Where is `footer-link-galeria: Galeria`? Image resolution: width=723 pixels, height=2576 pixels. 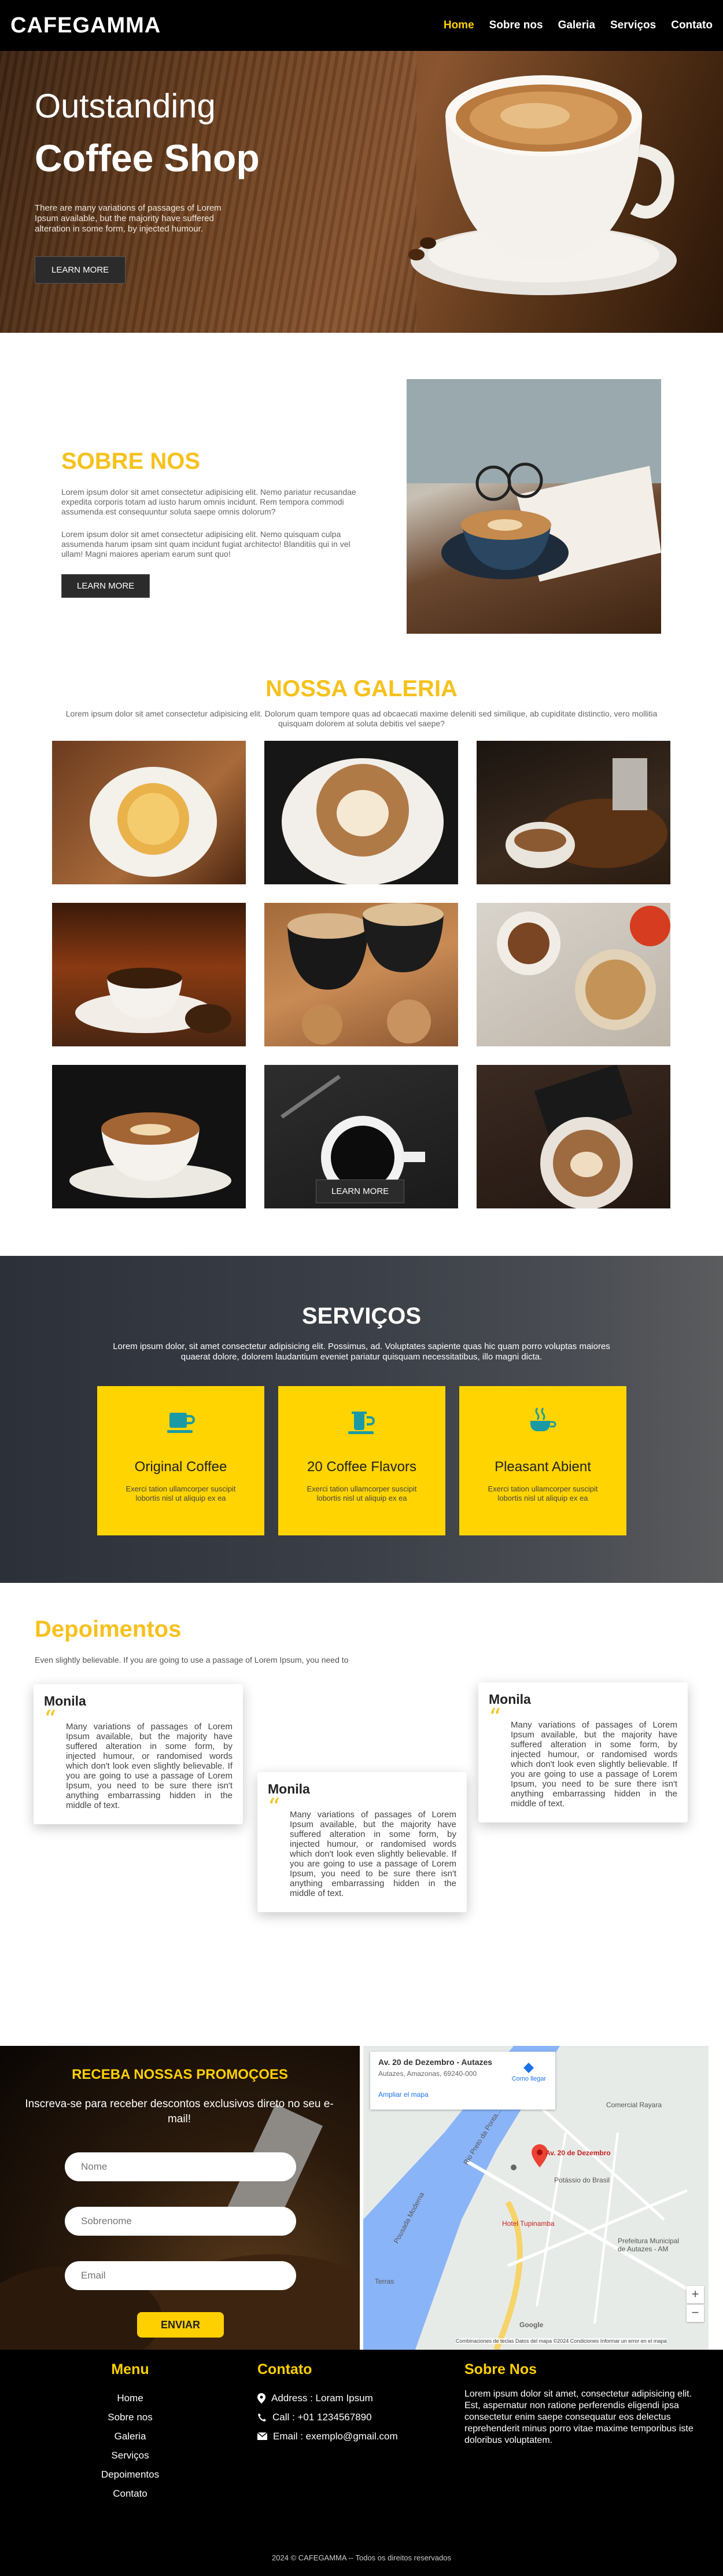 footer-link-galeria: Galeria is located at coordinates (130, 2436).